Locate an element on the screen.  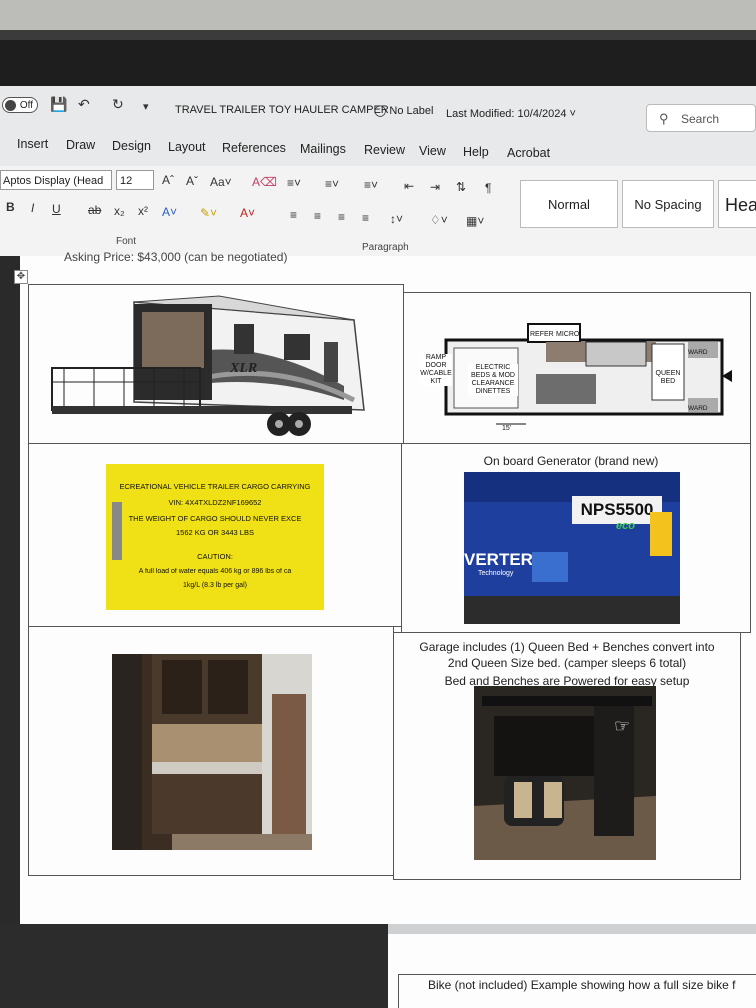
underline-icon: U is located at coordinates (56, 209).